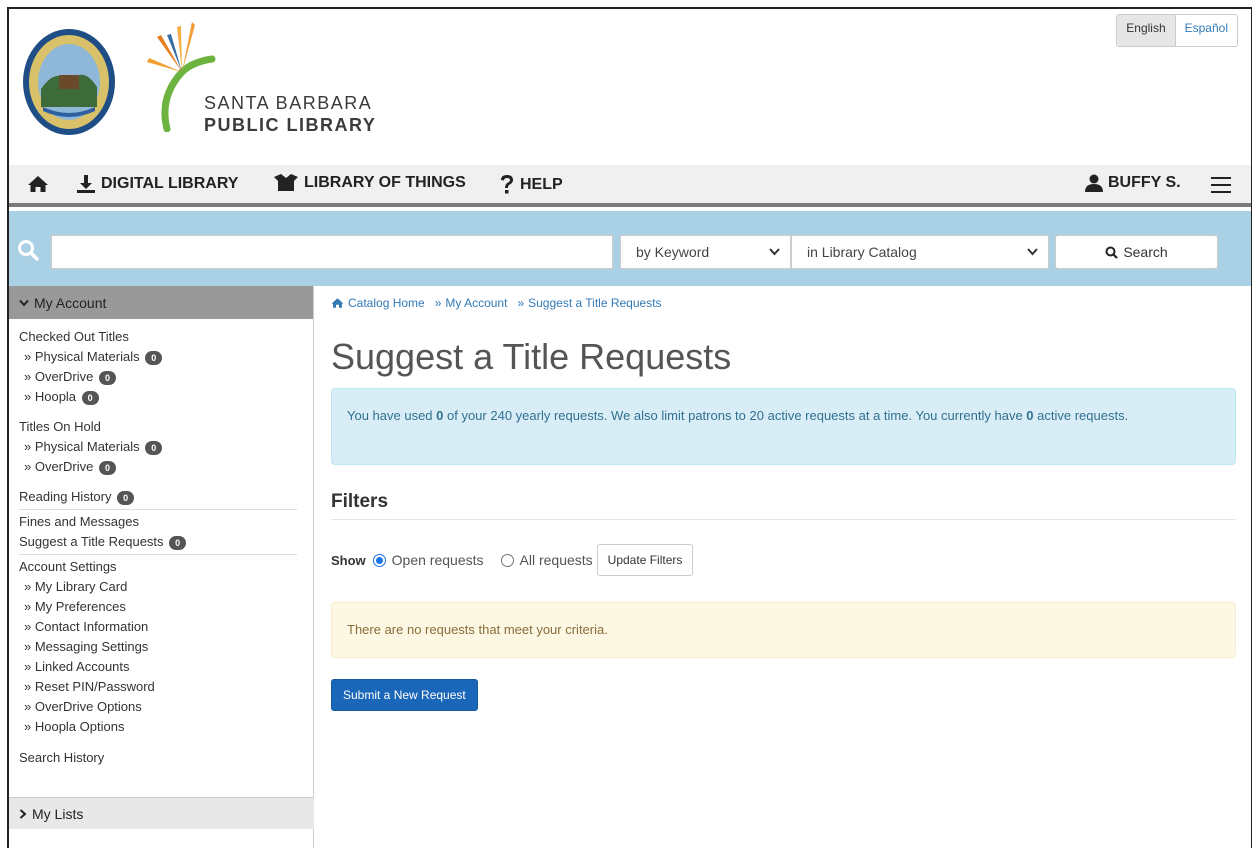 The height and width of the screenshot is (848, 1253). Describe the element at coordinates (507, 560) in the screenshot. I see `all-requests-radio` at that location.